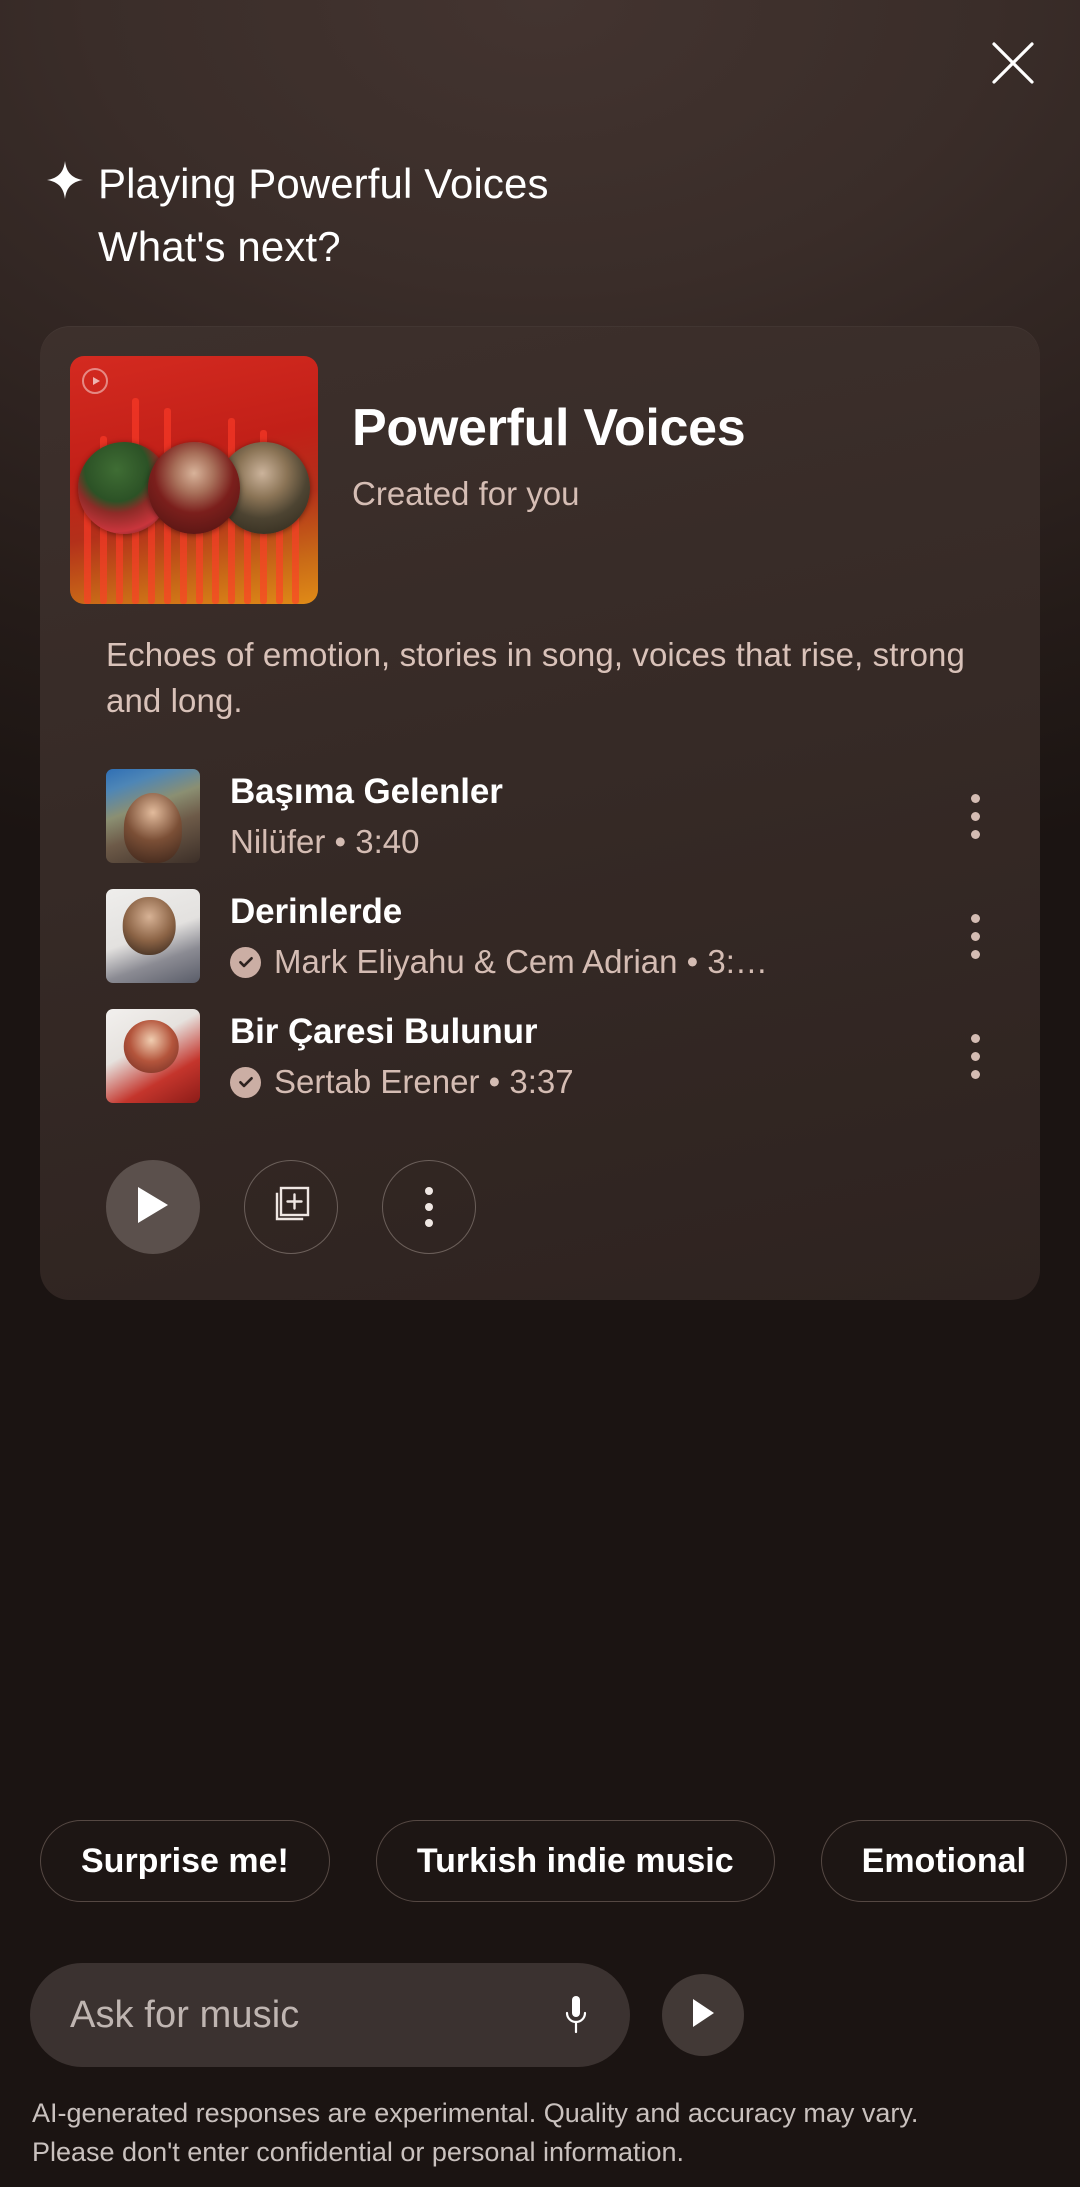 This screenshot has height=2187, width=1080. I want to click on search-input: Ask for music, so click(330, 2015).